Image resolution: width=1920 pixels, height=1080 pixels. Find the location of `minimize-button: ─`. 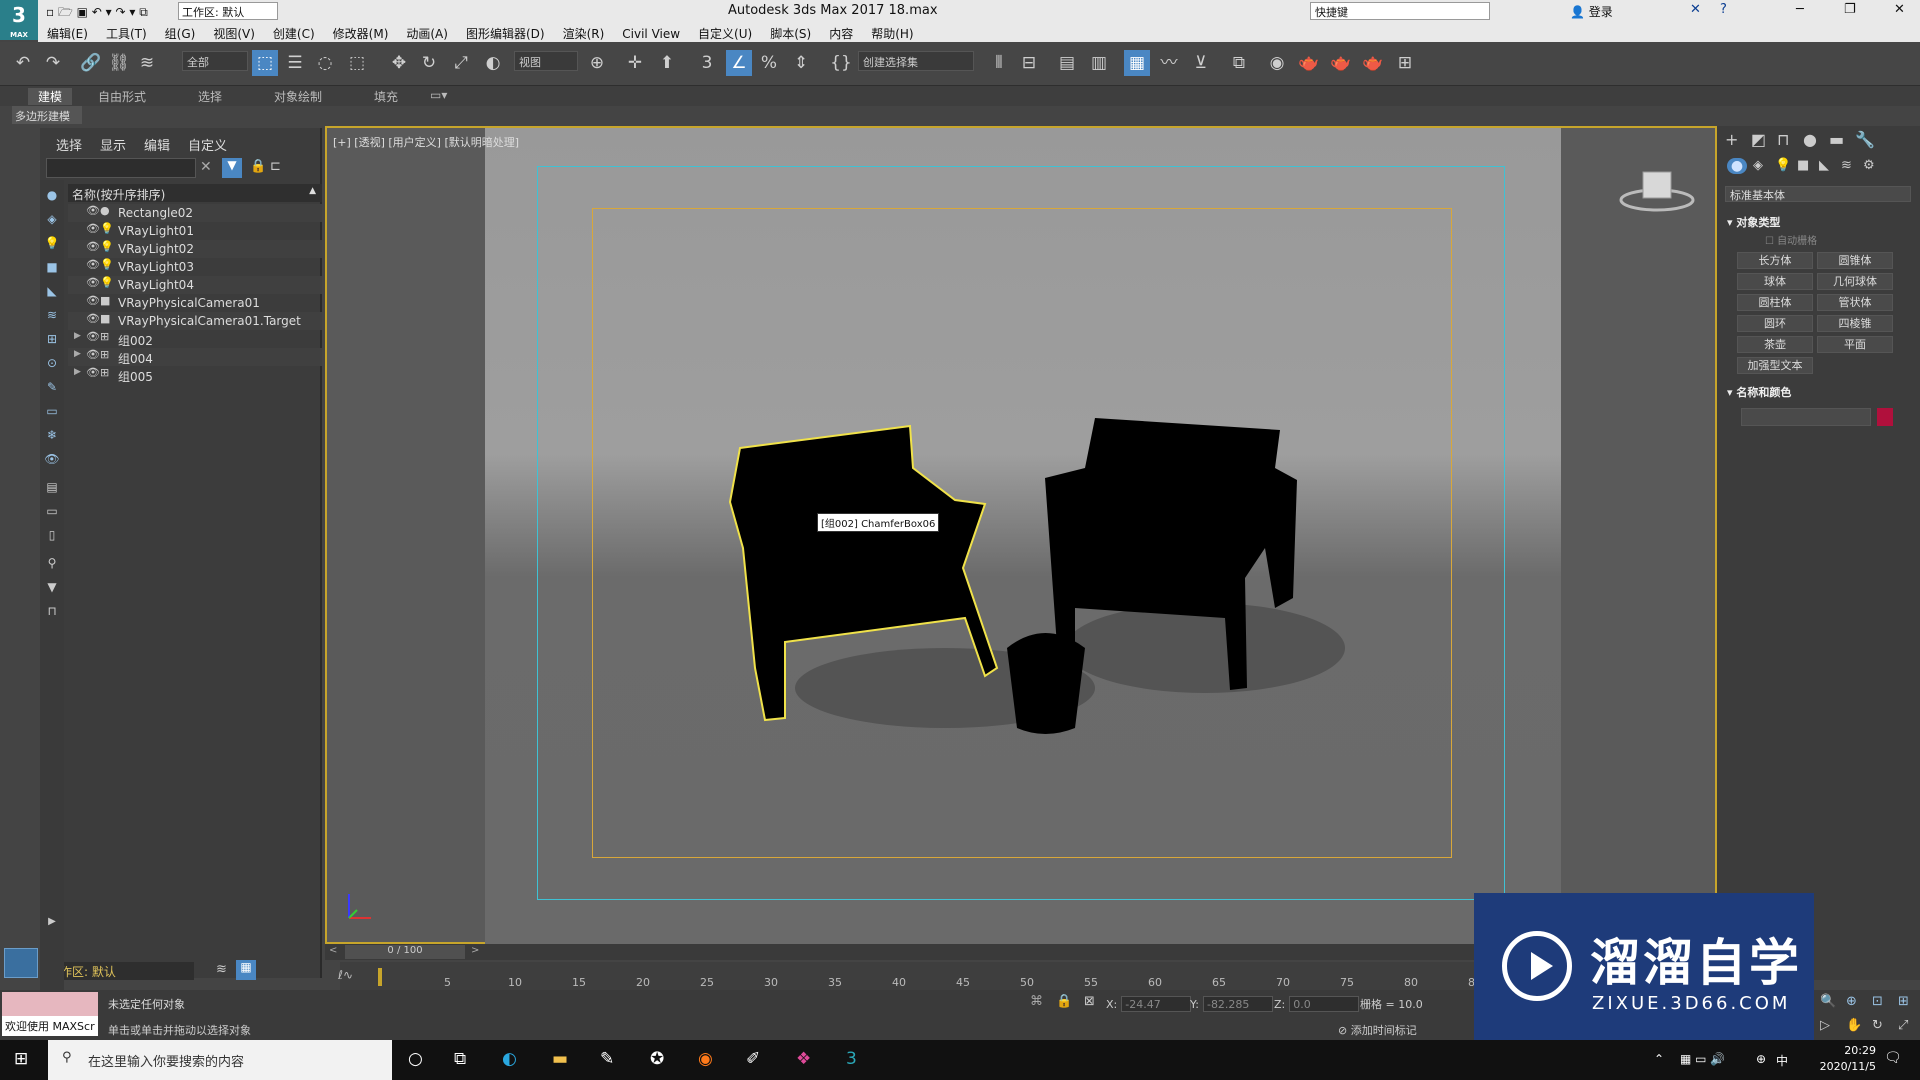

minimize-button: ─ is located at coordinates (1800, 9).